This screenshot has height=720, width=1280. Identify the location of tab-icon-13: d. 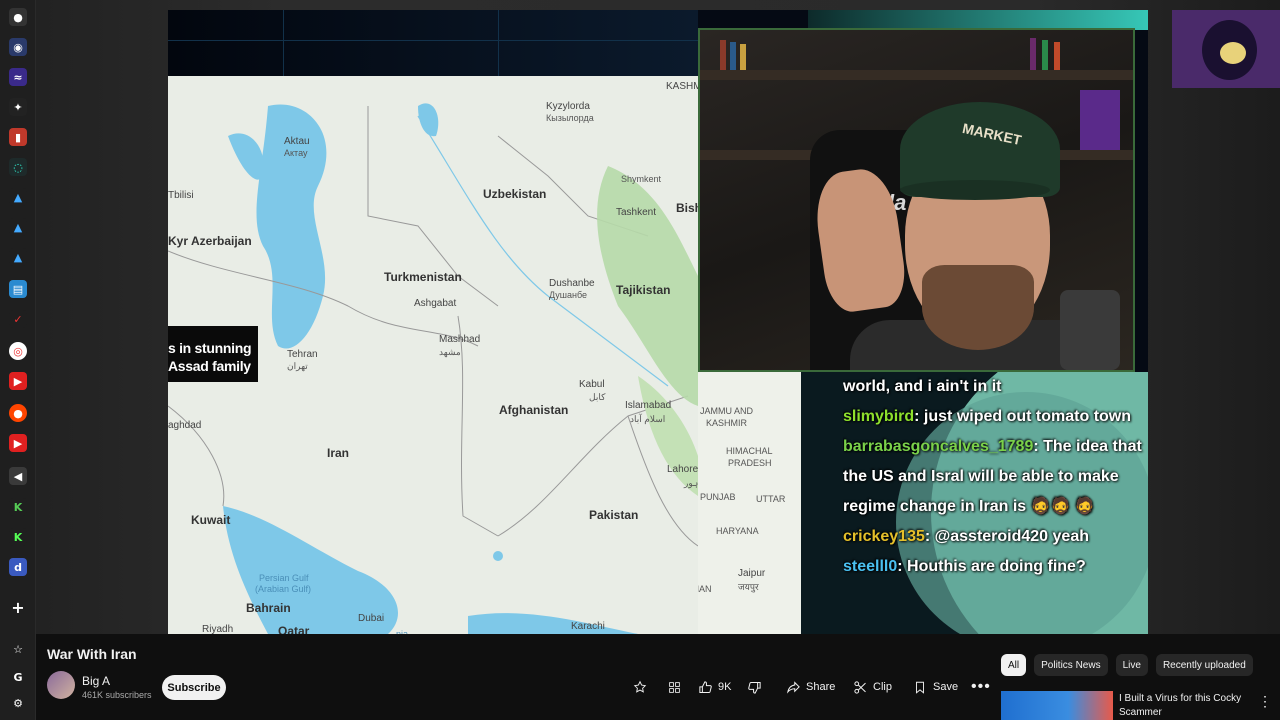
(18, 567).